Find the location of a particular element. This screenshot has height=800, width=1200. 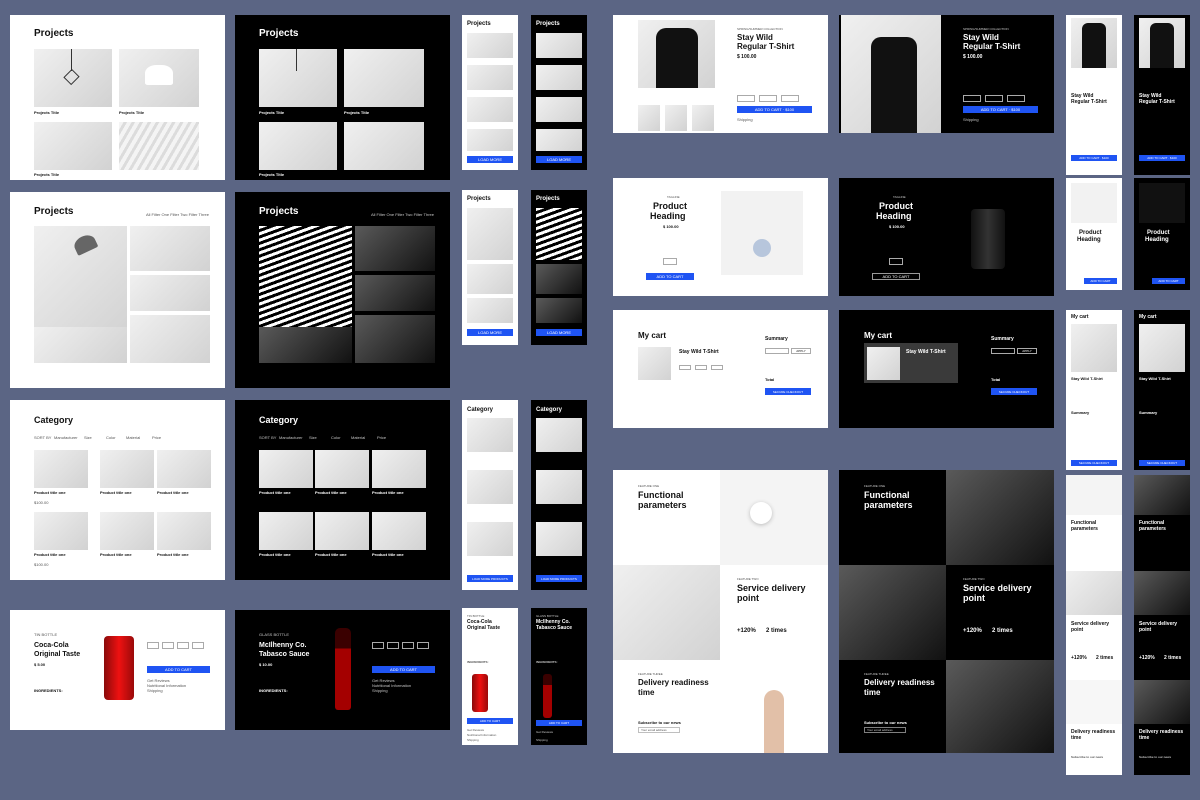

gallery-image-swimmer is located at coordinates (395, 293).